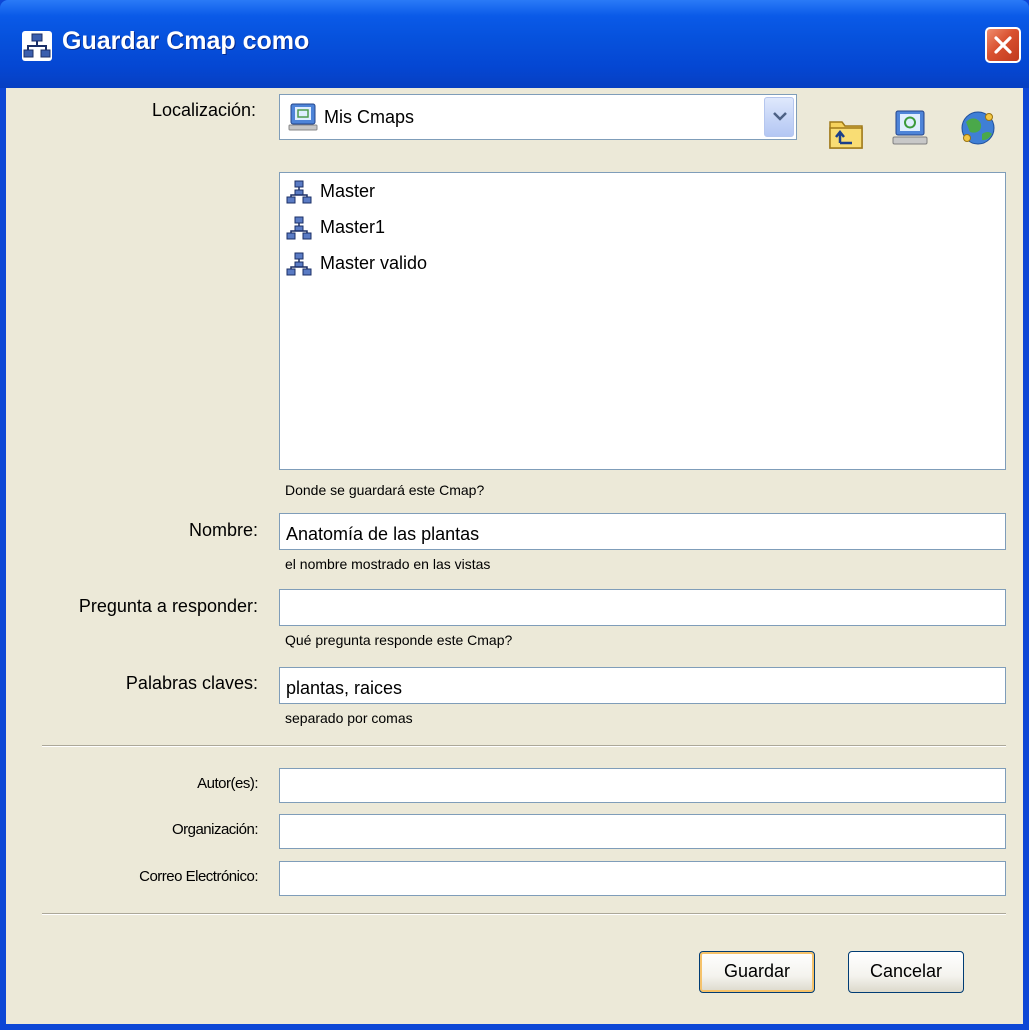 The height and width of the screenshot is (1030, 1029). What do you see at coordinates (846, 132) in the screenshot?
I see `folder-up-icon` at bounding box center [846, 132].